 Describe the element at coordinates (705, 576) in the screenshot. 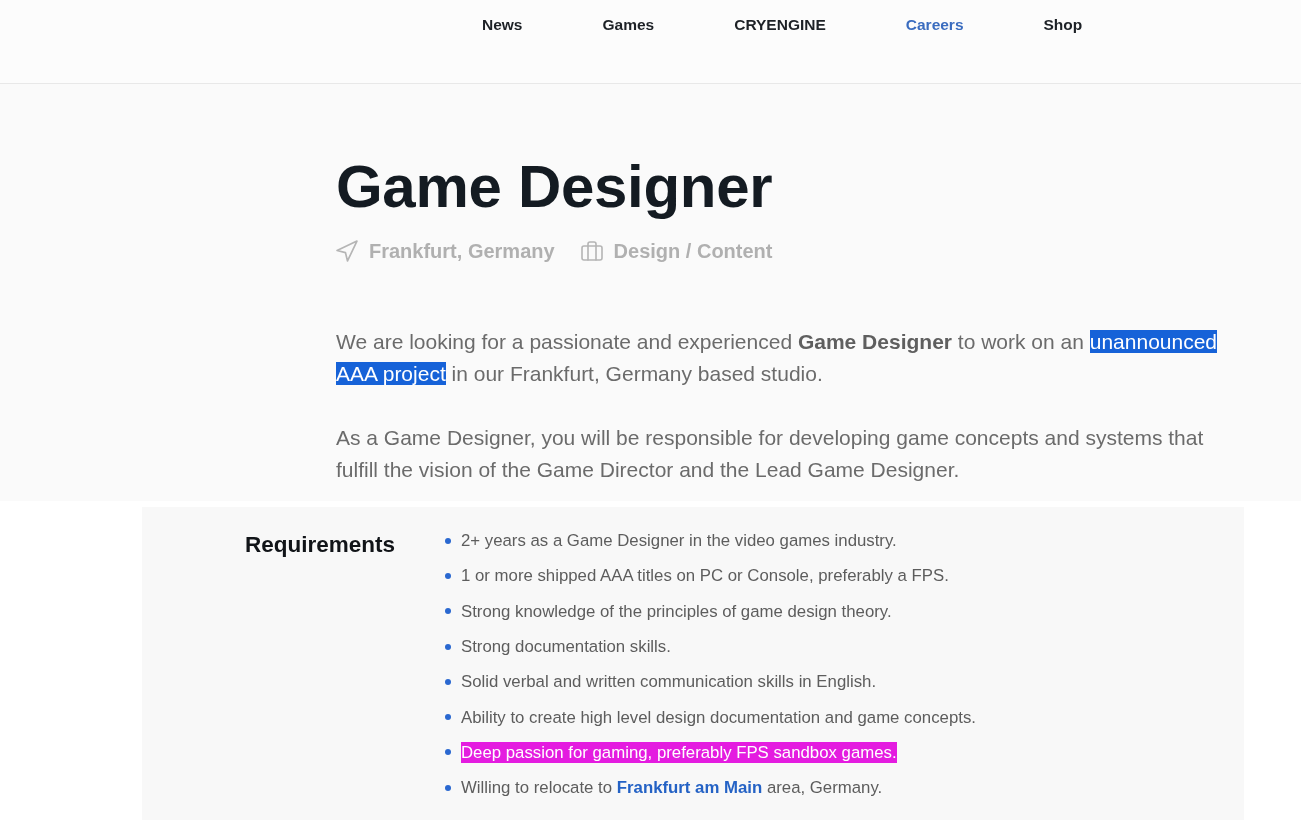

I see `requirement-text: 1 or more shipped AAA titles on PC or Console, preferably a FPS.` at that location.